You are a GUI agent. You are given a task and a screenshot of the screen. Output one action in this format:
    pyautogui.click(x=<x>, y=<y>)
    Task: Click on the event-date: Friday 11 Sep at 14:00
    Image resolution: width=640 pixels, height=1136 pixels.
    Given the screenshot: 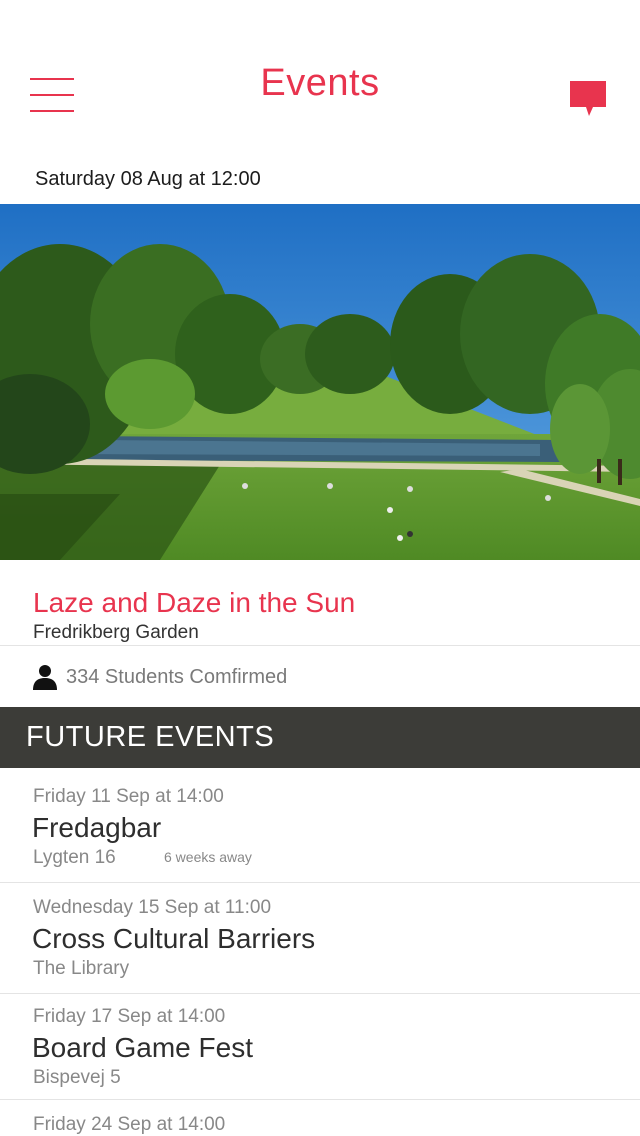 What is the action you would take?
    pyautogui.click(x=128, y=796)
    